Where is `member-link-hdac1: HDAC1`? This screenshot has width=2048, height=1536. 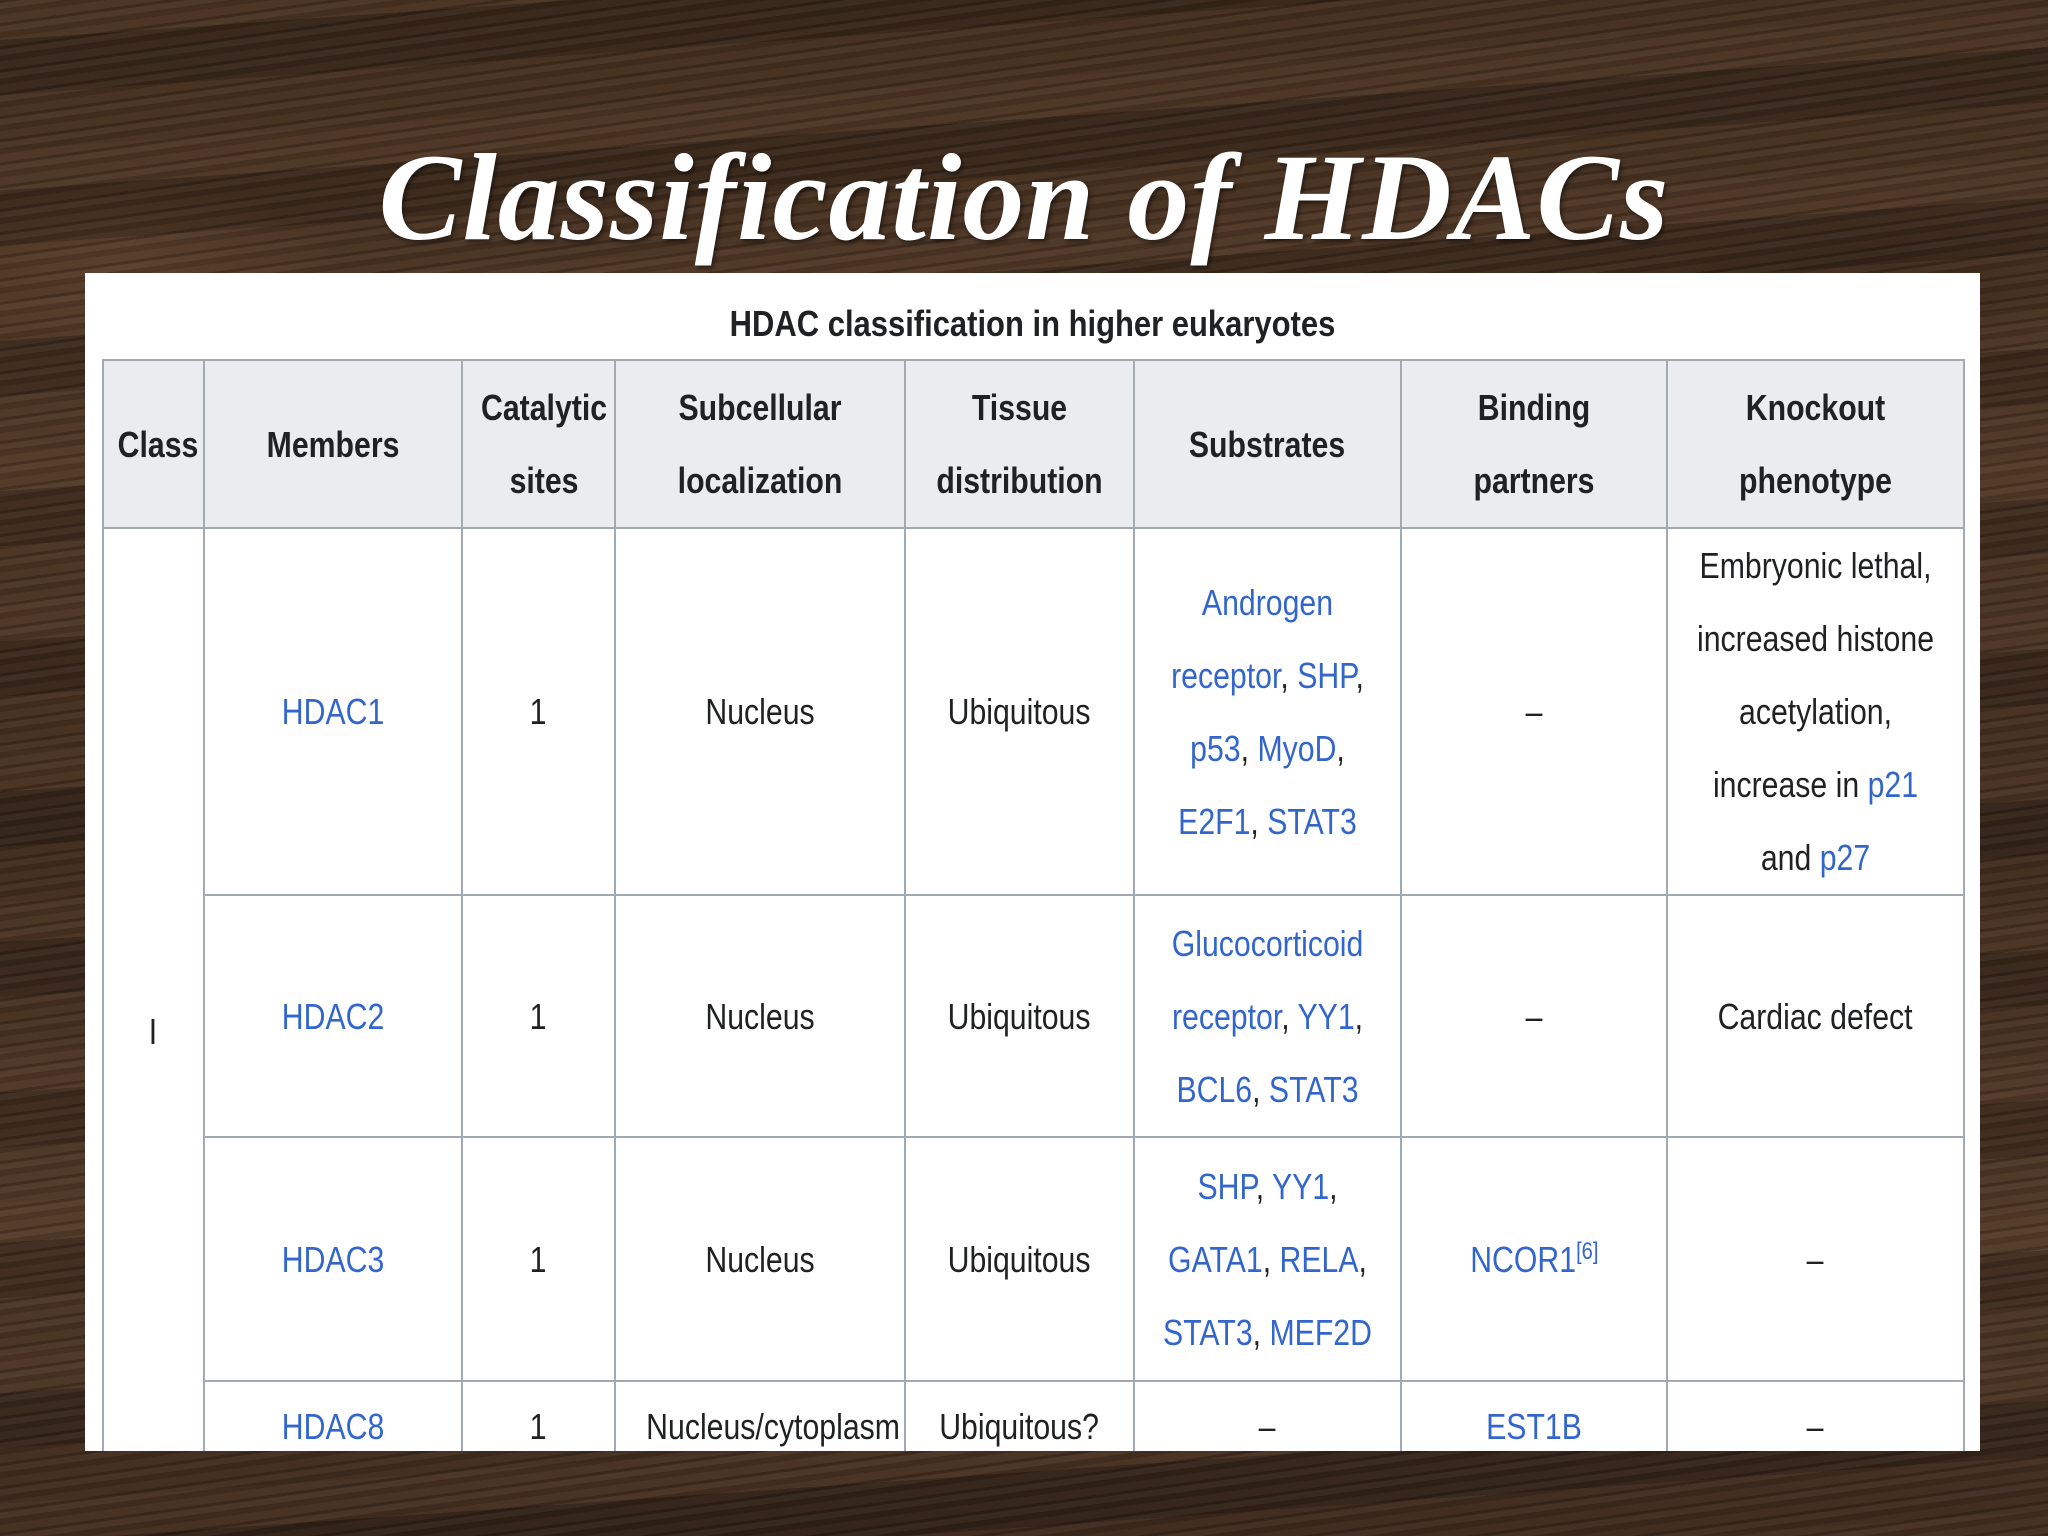
member-link-hdac1: HDAC1 is located at coordinates (333, 711).